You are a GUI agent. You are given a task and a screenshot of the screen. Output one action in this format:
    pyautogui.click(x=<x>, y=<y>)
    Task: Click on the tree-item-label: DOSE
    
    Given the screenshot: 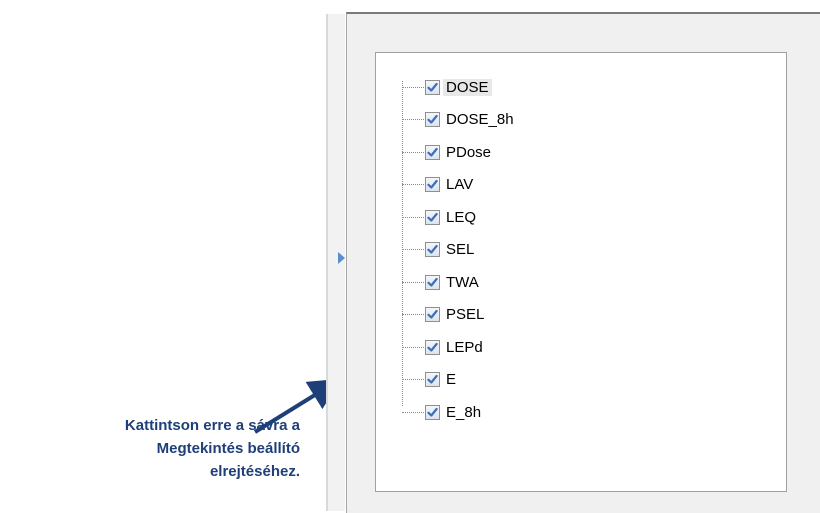 What is the action you would take?
    pyautogui.click(x=467, y=87)
    